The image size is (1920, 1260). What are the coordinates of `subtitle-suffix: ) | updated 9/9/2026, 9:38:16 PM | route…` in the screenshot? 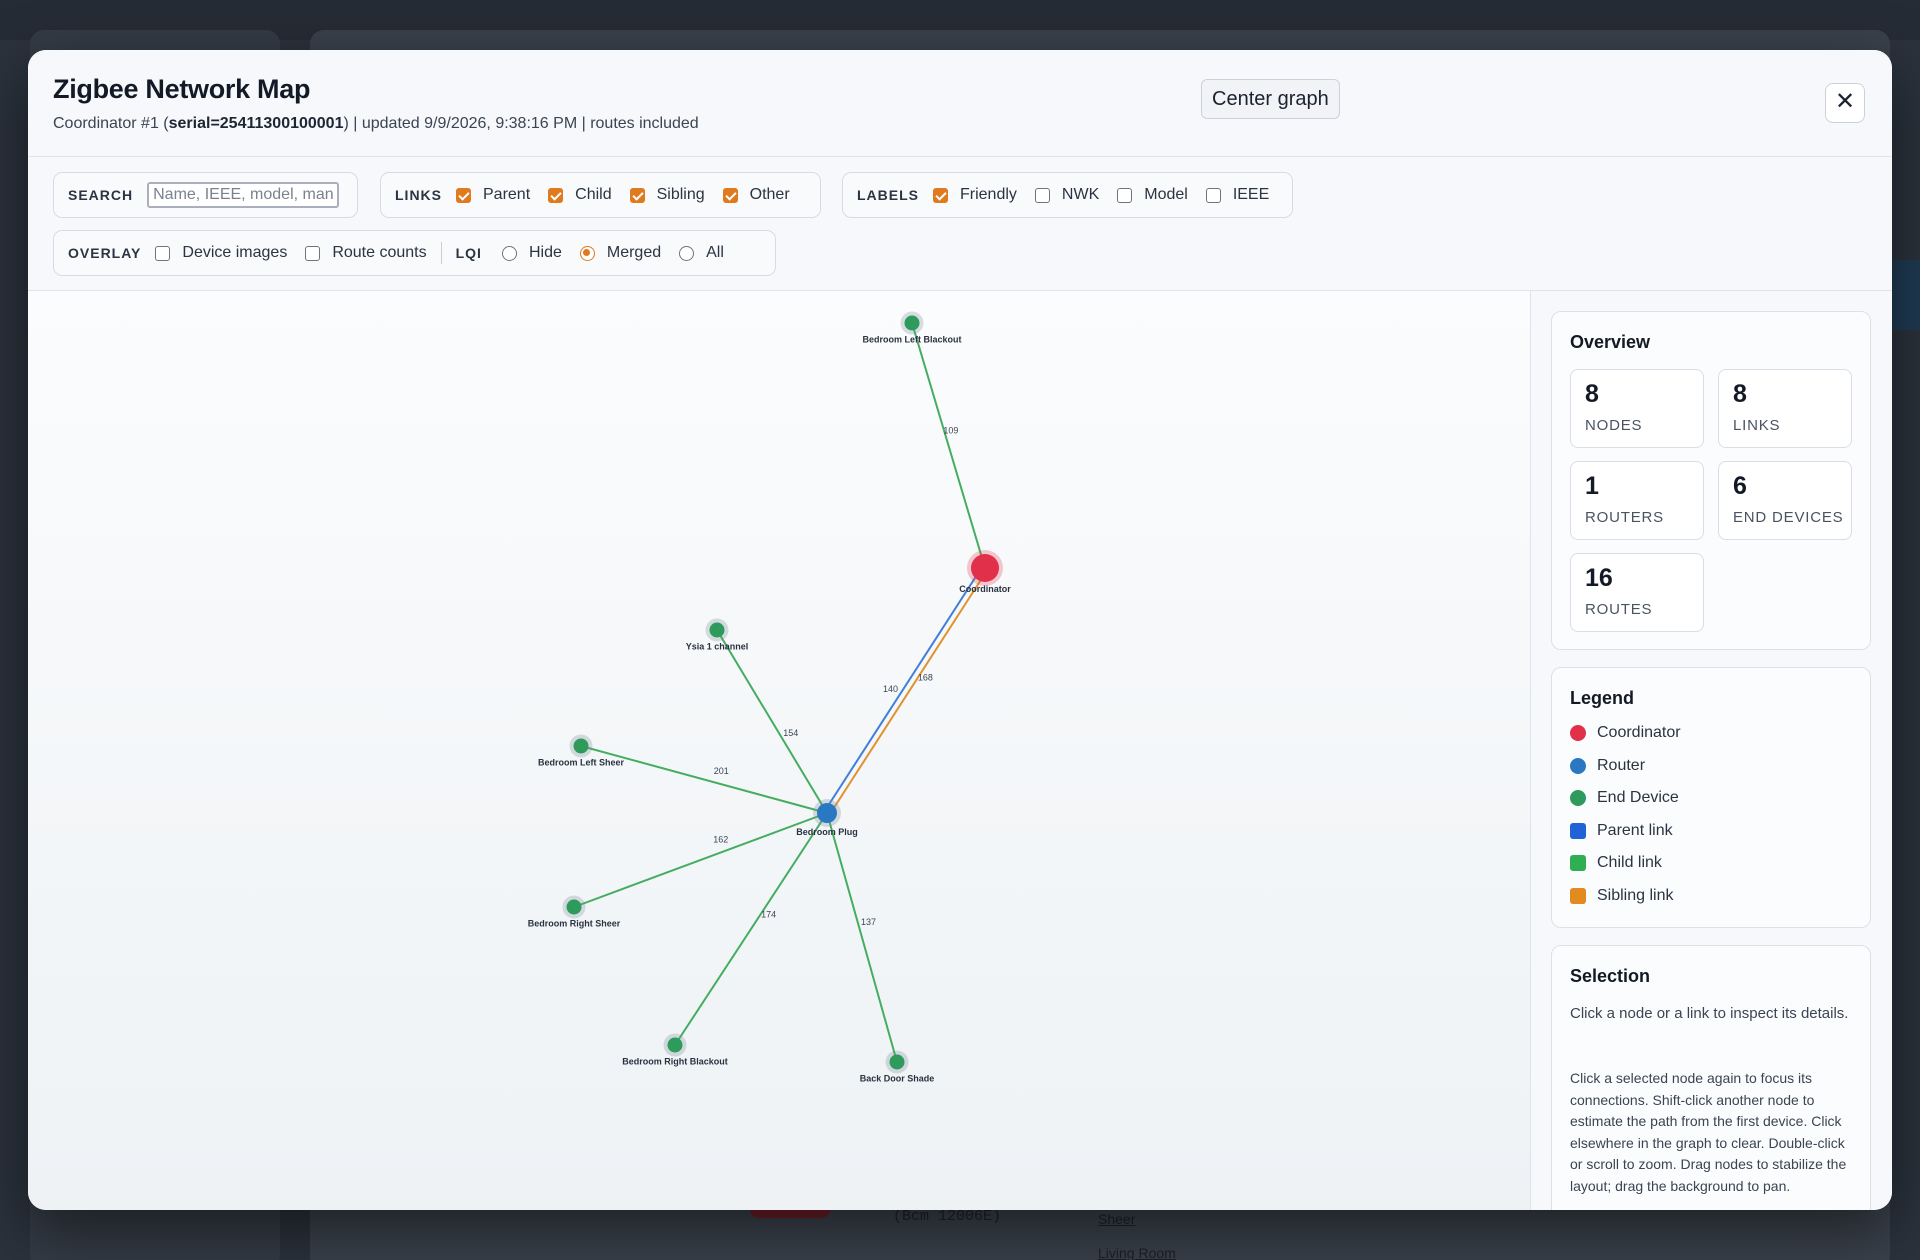 It's located at (521, 123).